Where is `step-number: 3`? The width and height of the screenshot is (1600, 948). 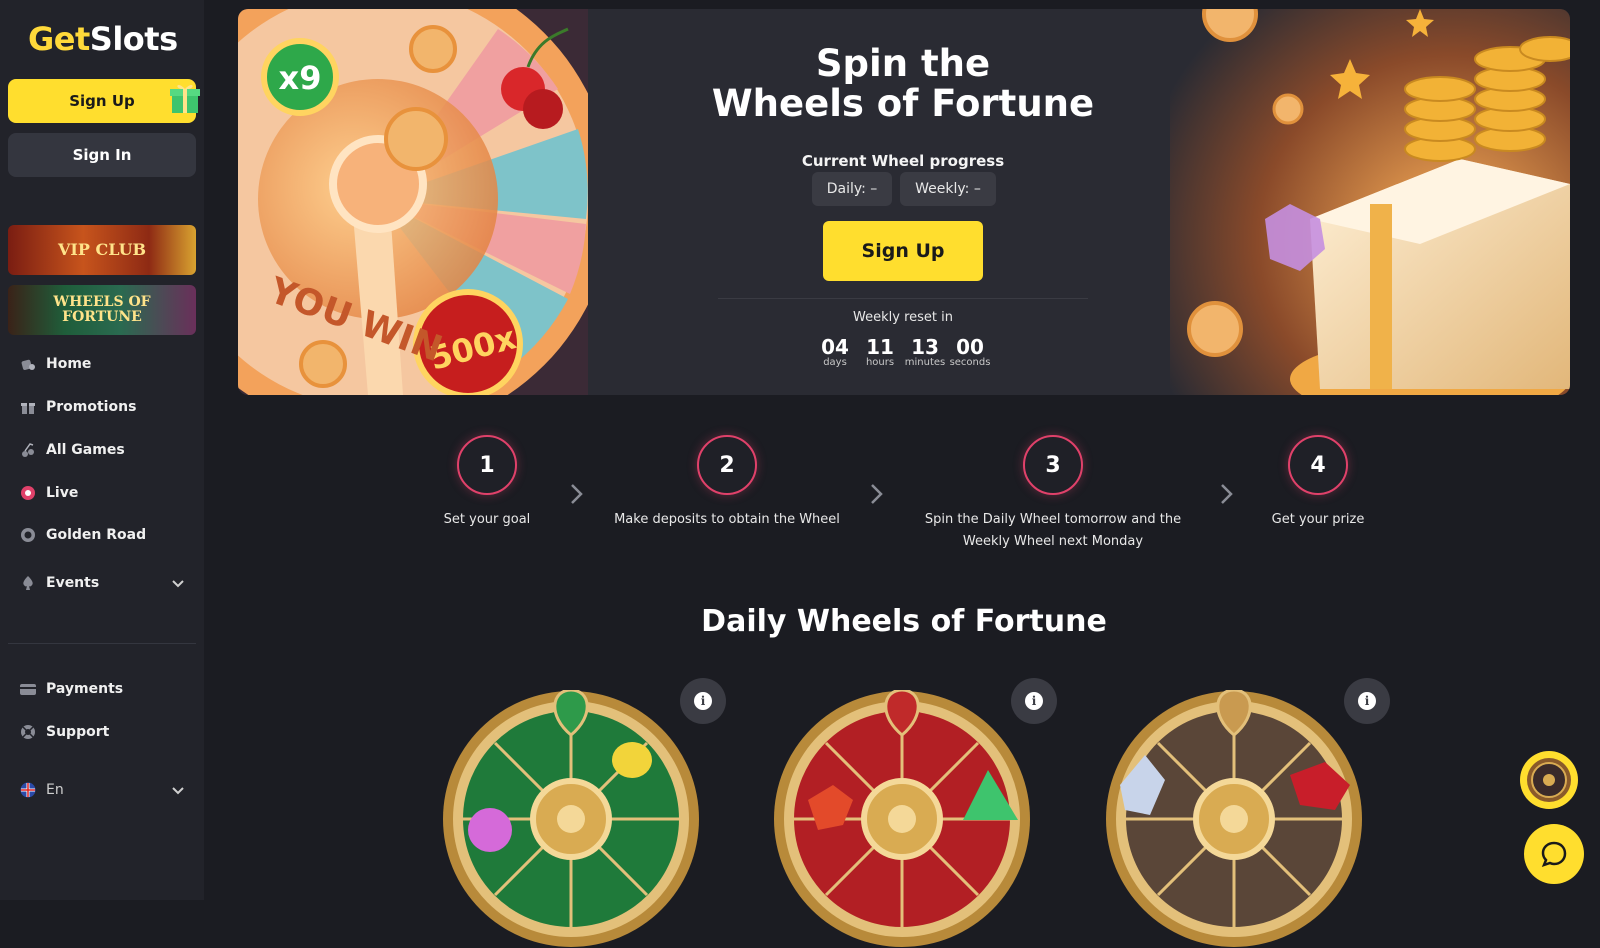 step-number: 3 is located at coordinates (1053, 465).